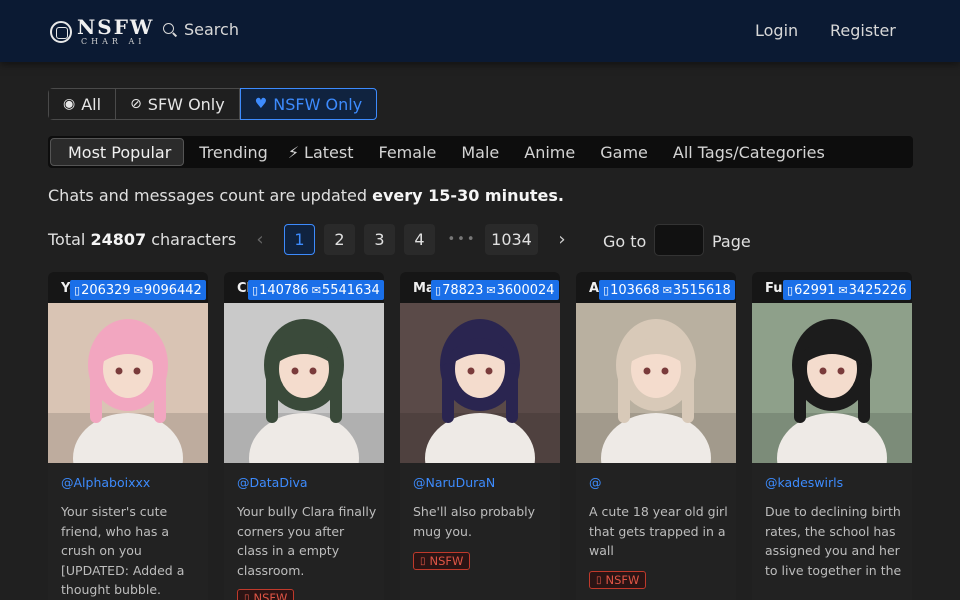 The image size is (960, 600). Describe the element at coordinates (272, 482) in the screenshot. I see `author-link: @DataDiva` at that location.